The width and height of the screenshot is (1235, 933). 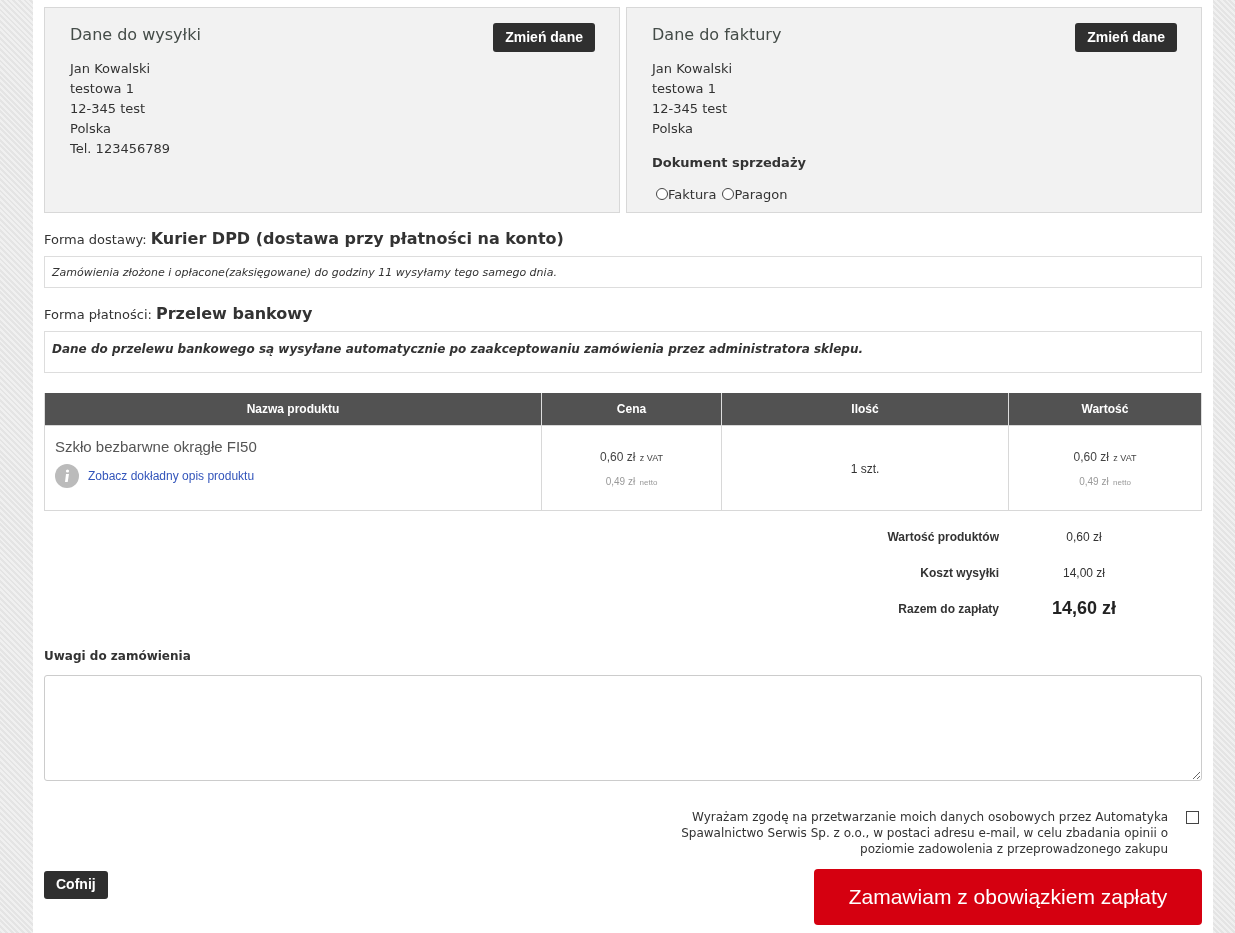 What do you see at coordinates (135, 35) in the screenshot?
I see `card-title: Dane do wysyłki` at bounding box center [135, 35].